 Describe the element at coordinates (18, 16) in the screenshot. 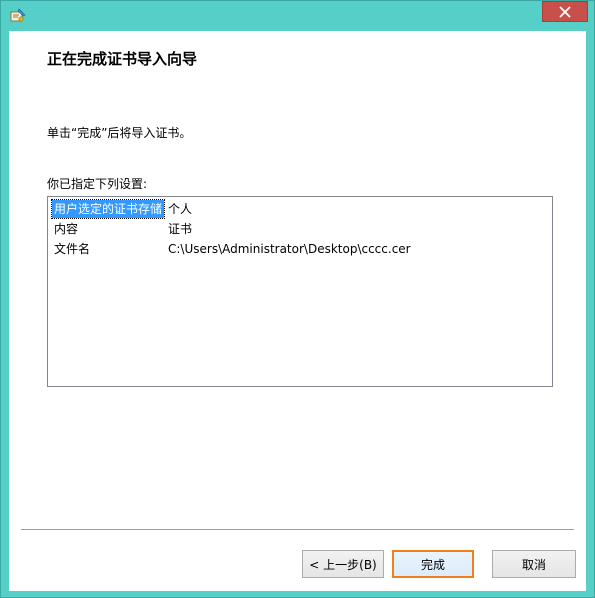

I see `certificate-wizard-icon` at that location.